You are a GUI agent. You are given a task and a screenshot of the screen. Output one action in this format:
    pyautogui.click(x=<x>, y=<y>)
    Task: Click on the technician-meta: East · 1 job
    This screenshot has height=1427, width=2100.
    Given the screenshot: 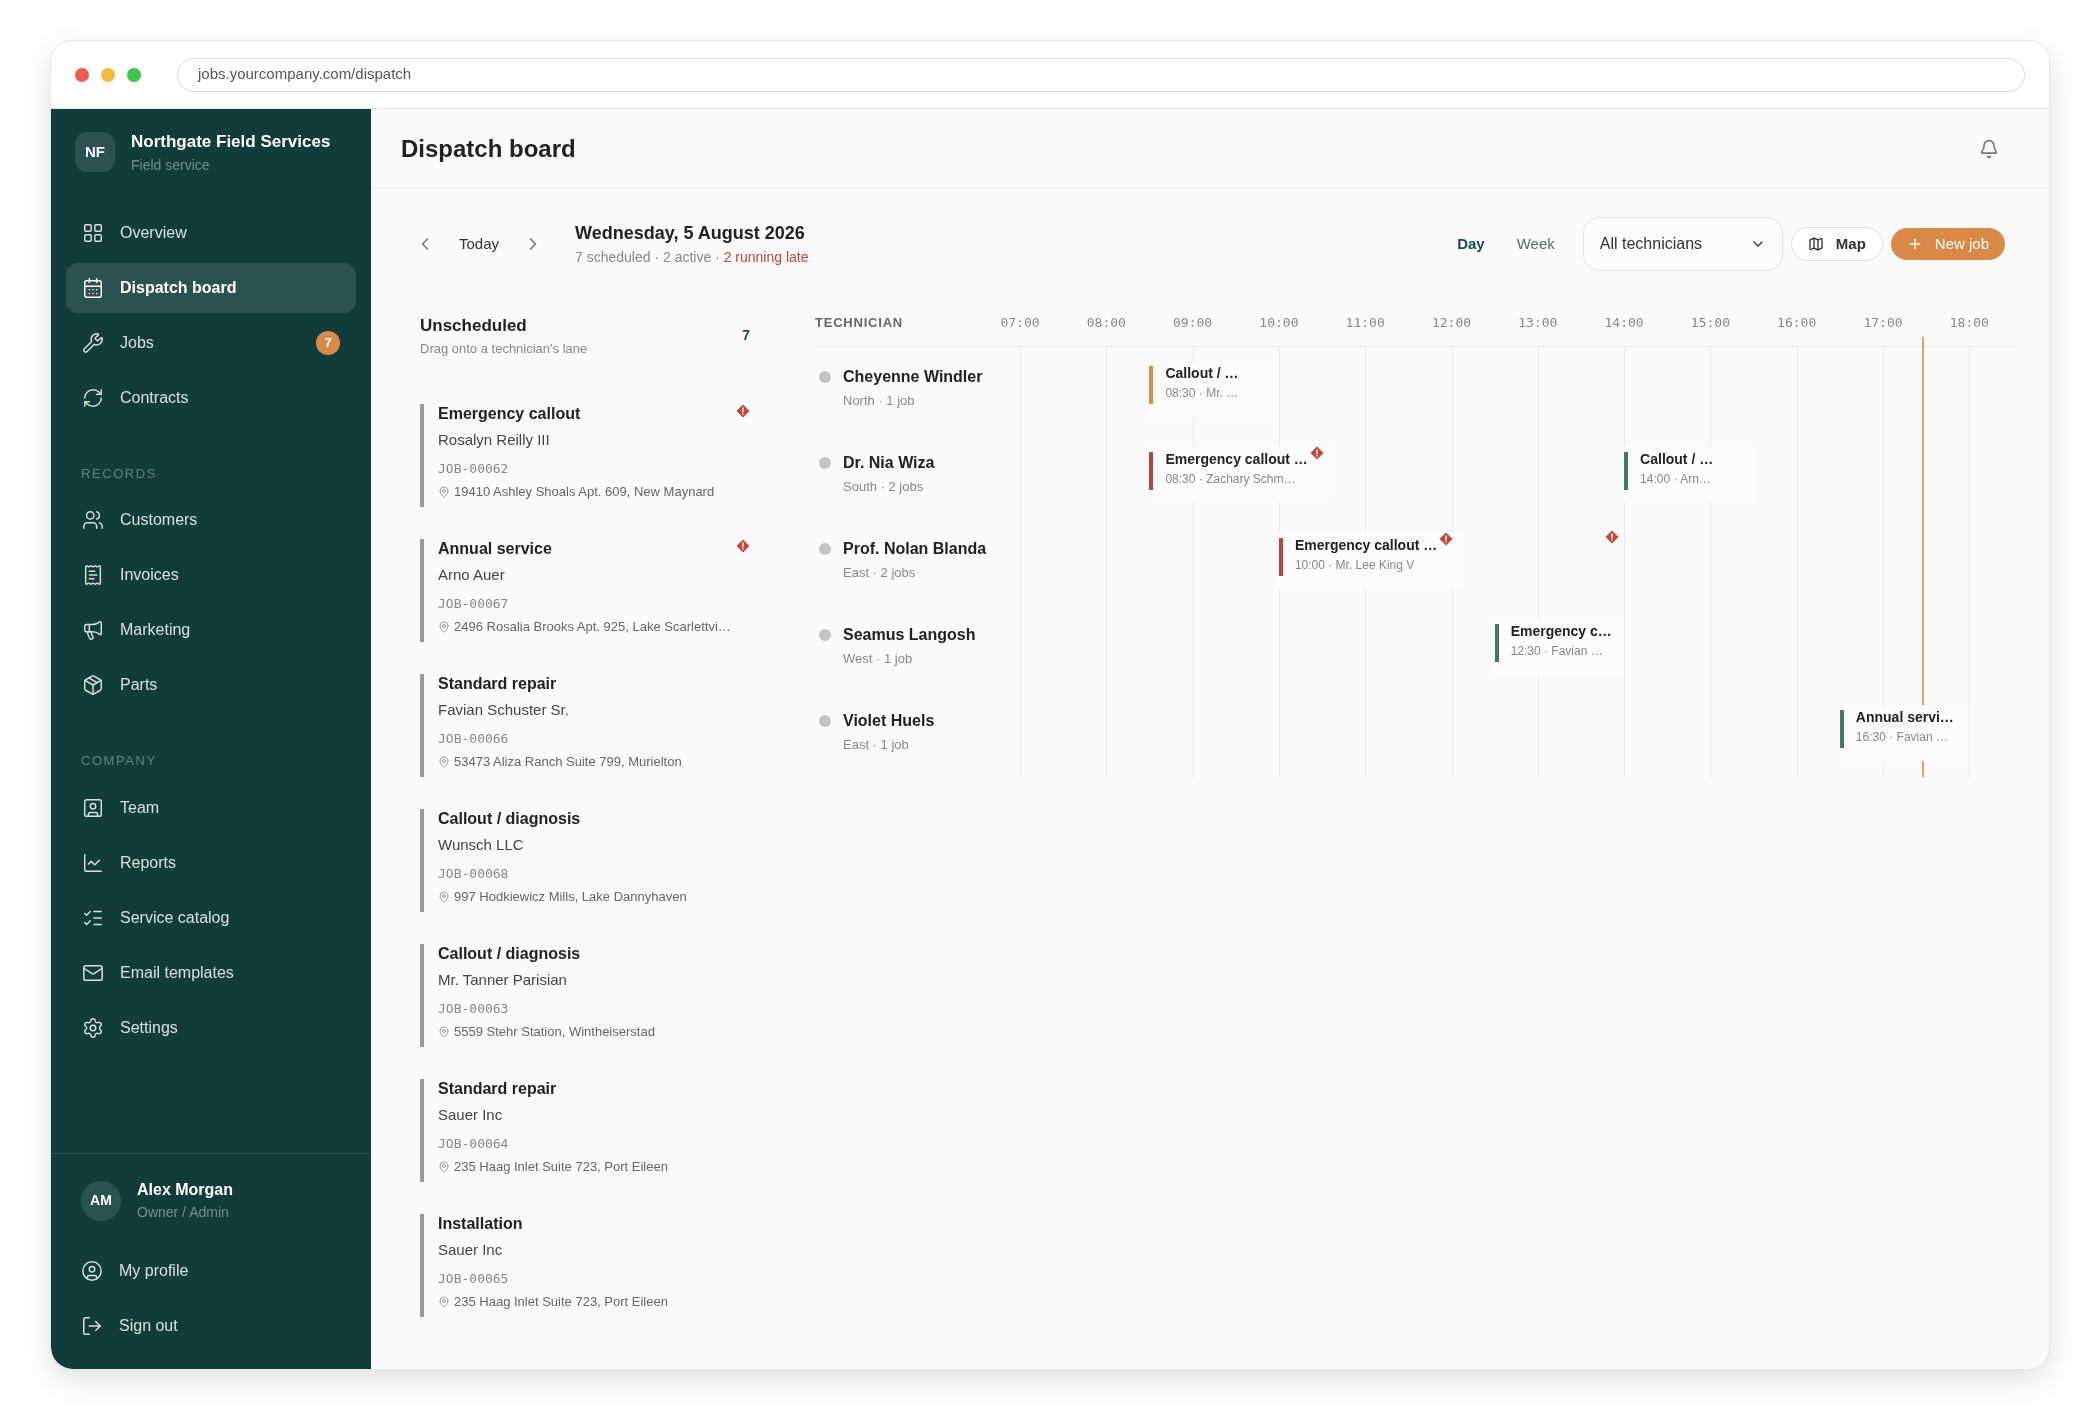 What is the action you would take?
    pyautogui.click(x=876, y=745)
    